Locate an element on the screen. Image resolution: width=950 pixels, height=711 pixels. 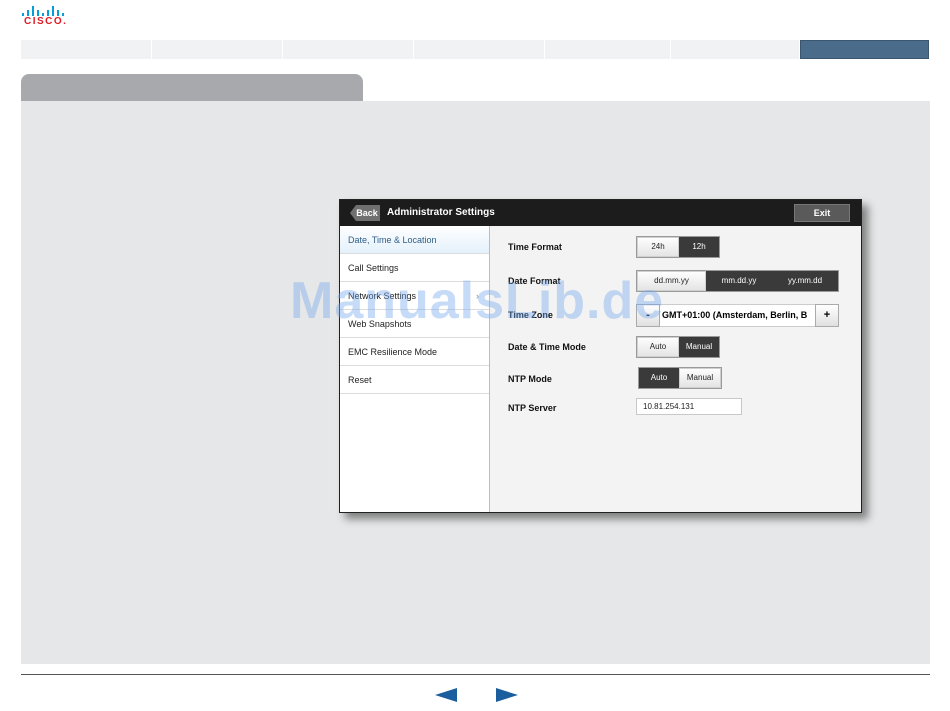
ntp-mode-auto-option: Auto is located at coordinates (659, 378).